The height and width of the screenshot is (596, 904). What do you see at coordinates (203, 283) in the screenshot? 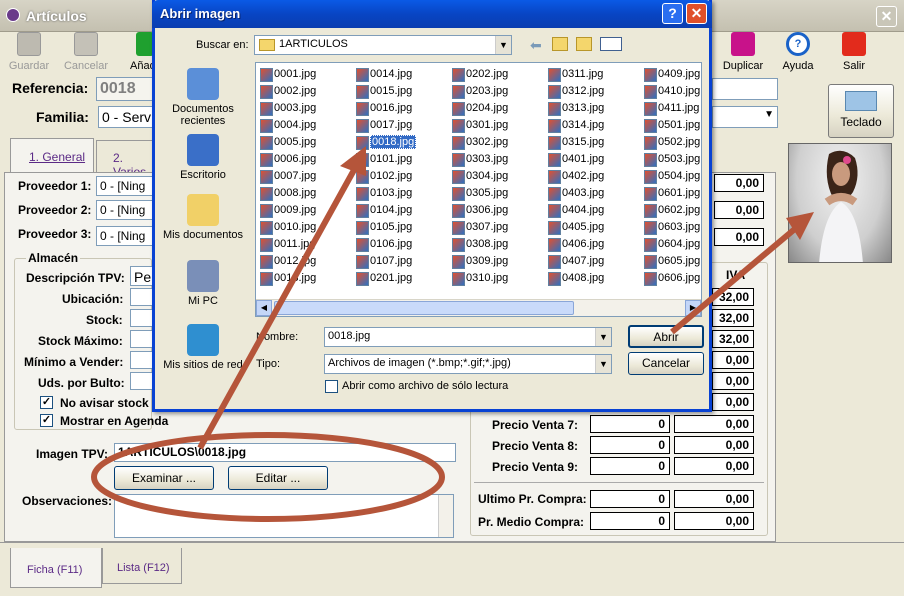
I see `place-my-computer: Mi PC` at bounding box center [203, 283].